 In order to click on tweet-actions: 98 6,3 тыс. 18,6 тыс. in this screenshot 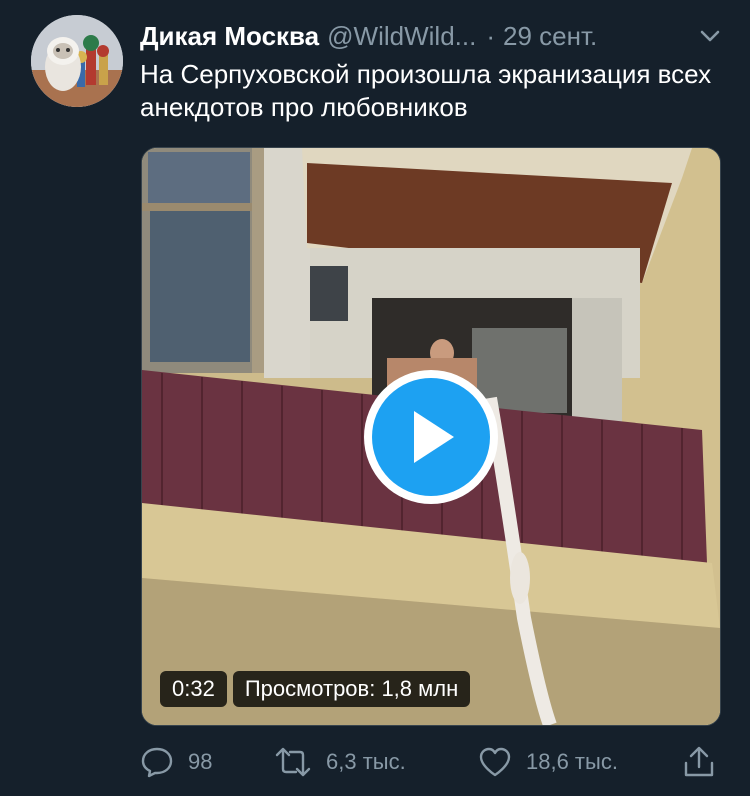, I will do `click(430, 762)`.